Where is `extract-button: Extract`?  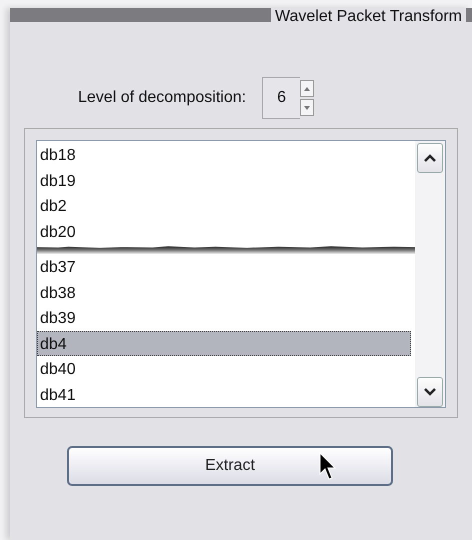
extract-button: Extract is located at coordinates (230, 466).